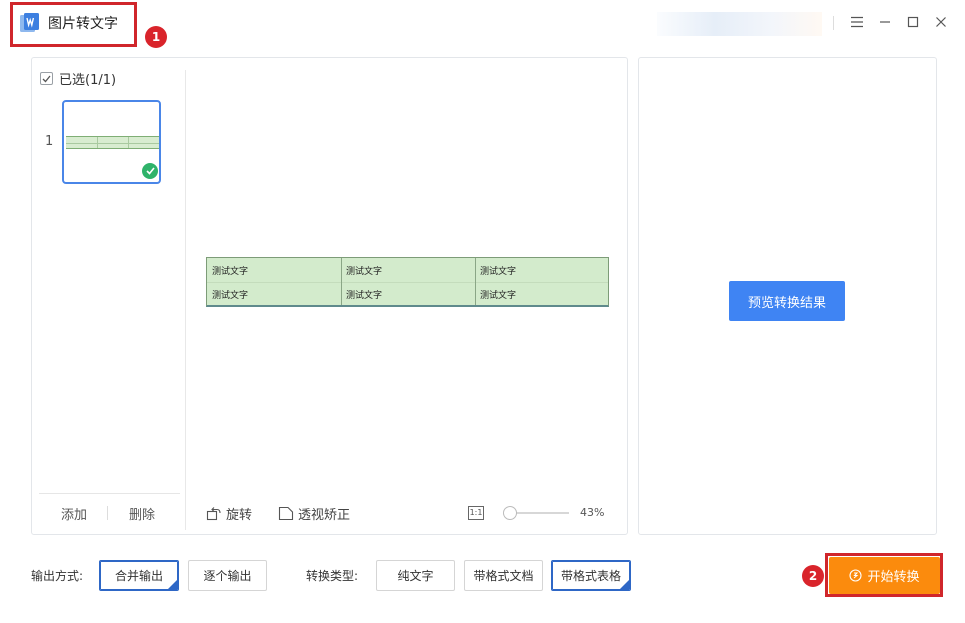  Describe the element at coordinates (833, 23) in the screenshot. I see `titlebar-divider` at that location.